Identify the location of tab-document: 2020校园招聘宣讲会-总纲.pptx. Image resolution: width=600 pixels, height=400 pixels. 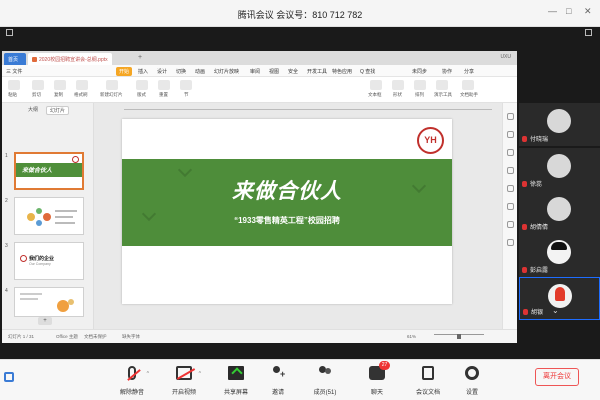
(70, 59).